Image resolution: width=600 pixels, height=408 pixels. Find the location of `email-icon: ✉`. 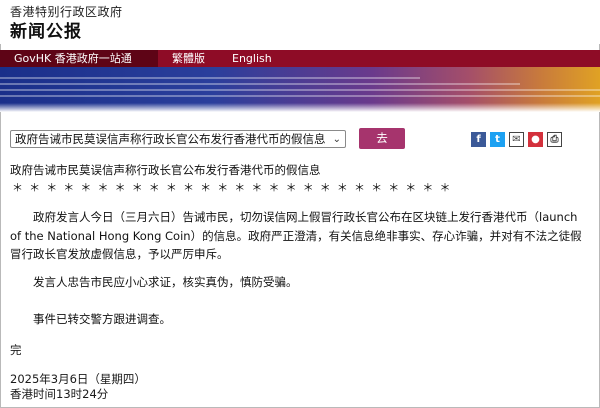

email-icon: ✉ is located at coordinates (516, 139).